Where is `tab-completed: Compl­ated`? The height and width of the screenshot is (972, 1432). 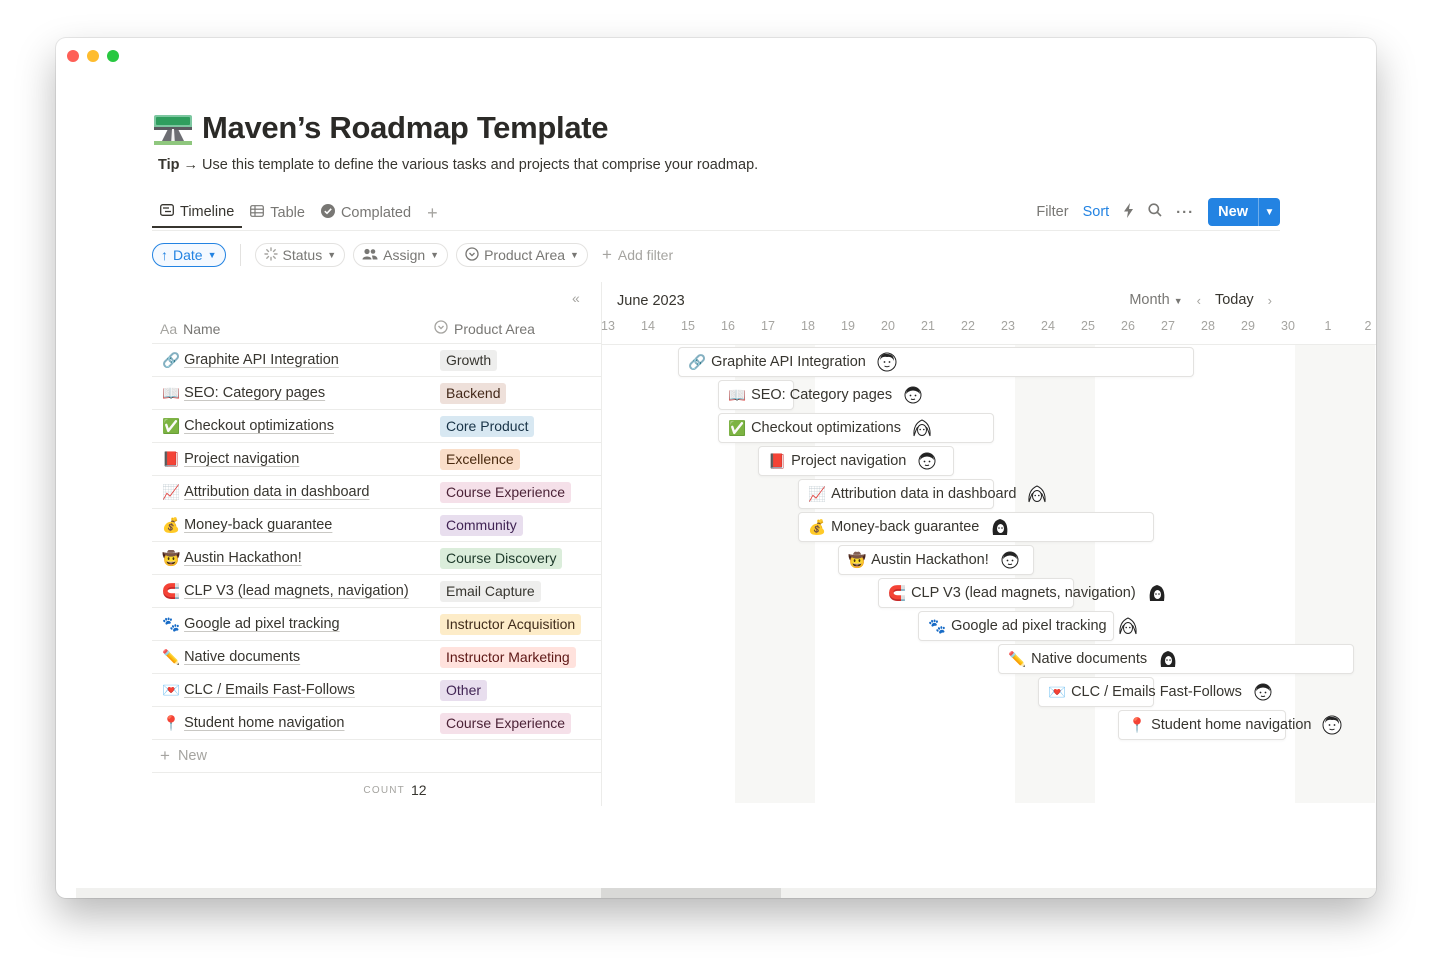
tab-completed: Compl­ated is located at coordinates (366, 213).